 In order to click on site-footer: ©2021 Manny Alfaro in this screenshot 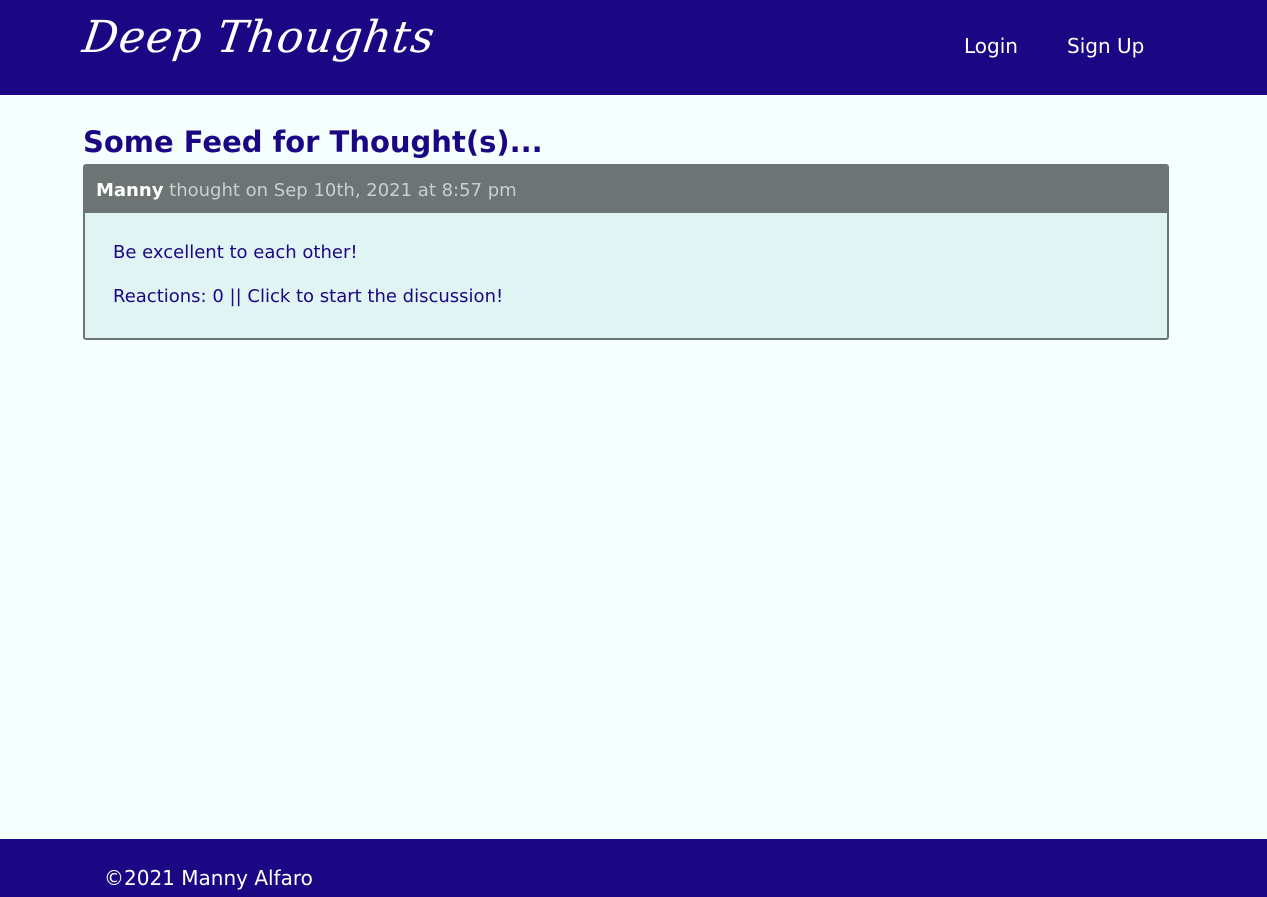, I will do `click(633, 868)`.